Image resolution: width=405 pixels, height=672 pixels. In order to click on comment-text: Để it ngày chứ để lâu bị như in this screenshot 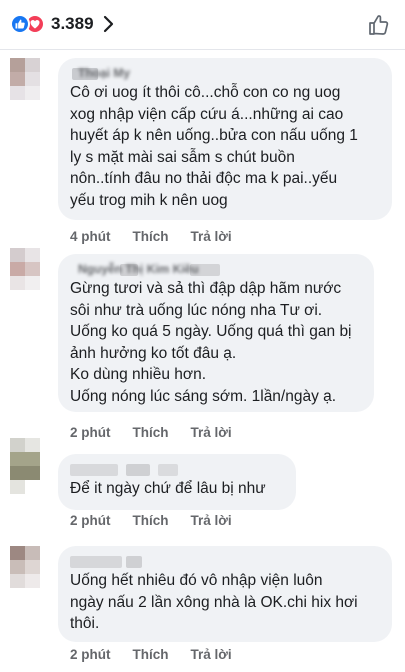, I will do `click(168, 488)`.